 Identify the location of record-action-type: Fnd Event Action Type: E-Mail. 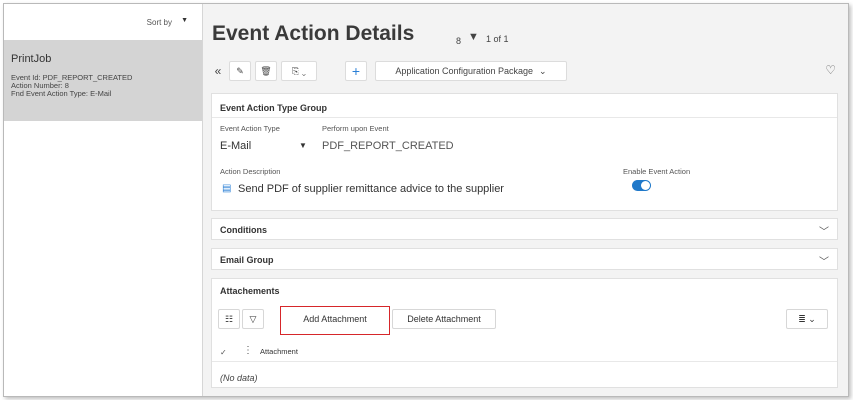
(61, 93).